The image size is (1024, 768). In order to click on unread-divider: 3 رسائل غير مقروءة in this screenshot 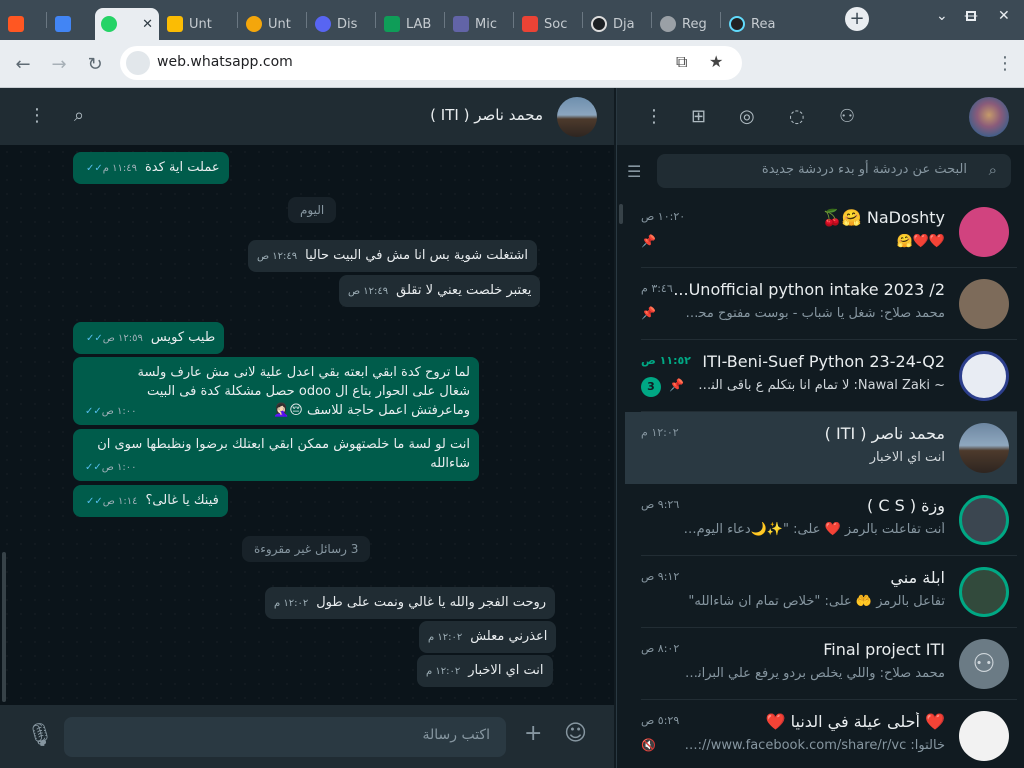, I will do `click(306, 549)`.